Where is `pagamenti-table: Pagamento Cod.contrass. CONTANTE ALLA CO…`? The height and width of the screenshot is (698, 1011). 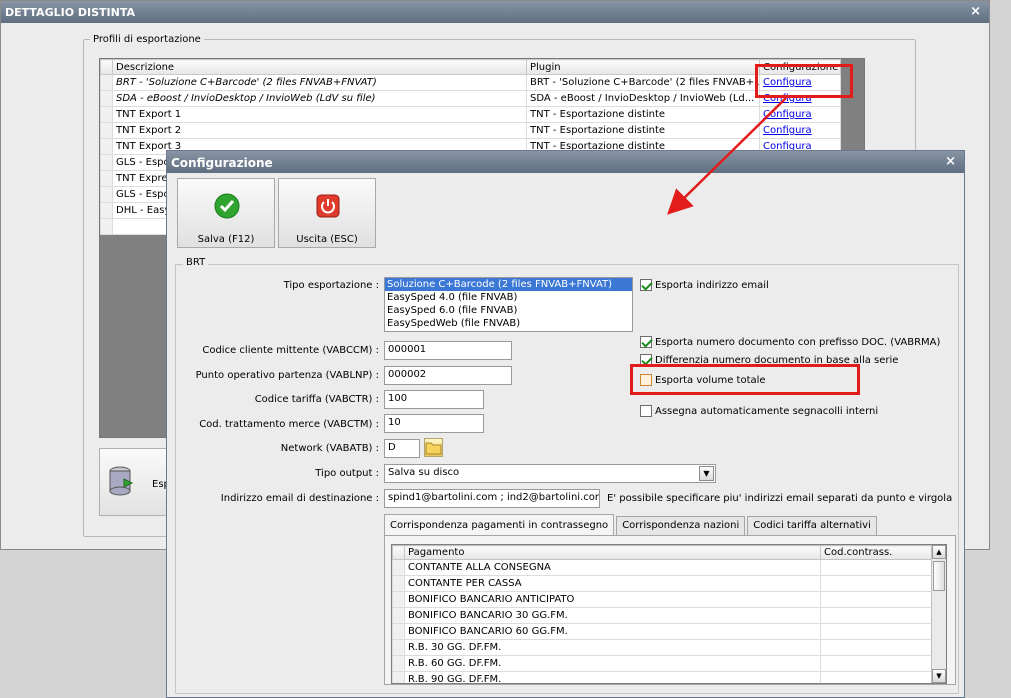 pagamenti-table: Pagamento Cod.contrass. CONTANTE ALLA CO… is located at coordinates (662, 614).